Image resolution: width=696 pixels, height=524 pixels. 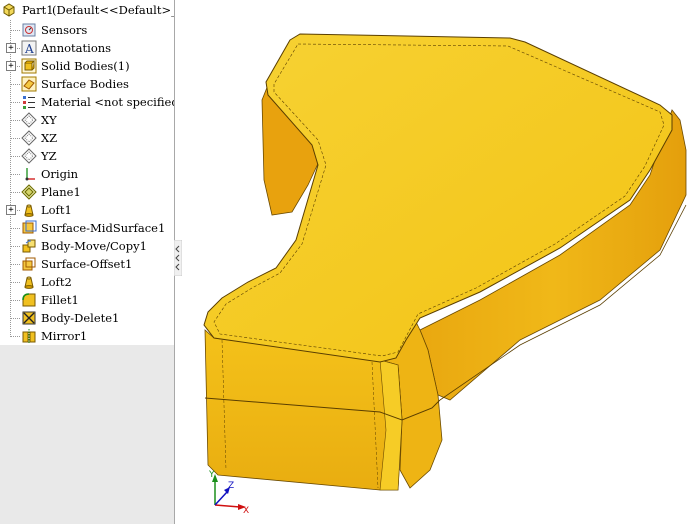 I want to click on triad-z-label: Z, so click(x=231, y=486).